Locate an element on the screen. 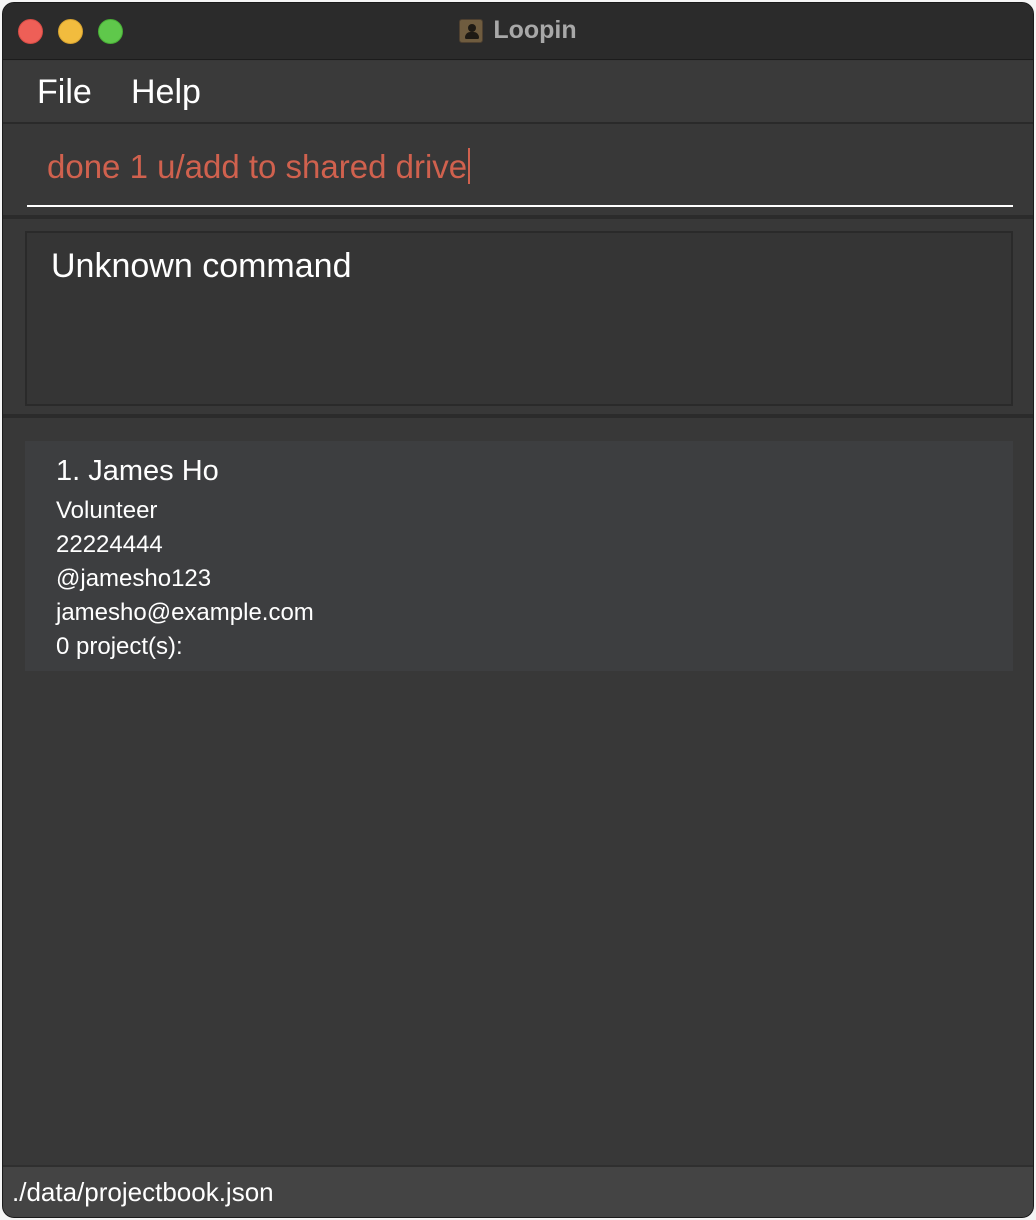 The height and width of the screenshot is (1220, 1036). person-name: 1. James Ho is located at coordinates (137, 471).